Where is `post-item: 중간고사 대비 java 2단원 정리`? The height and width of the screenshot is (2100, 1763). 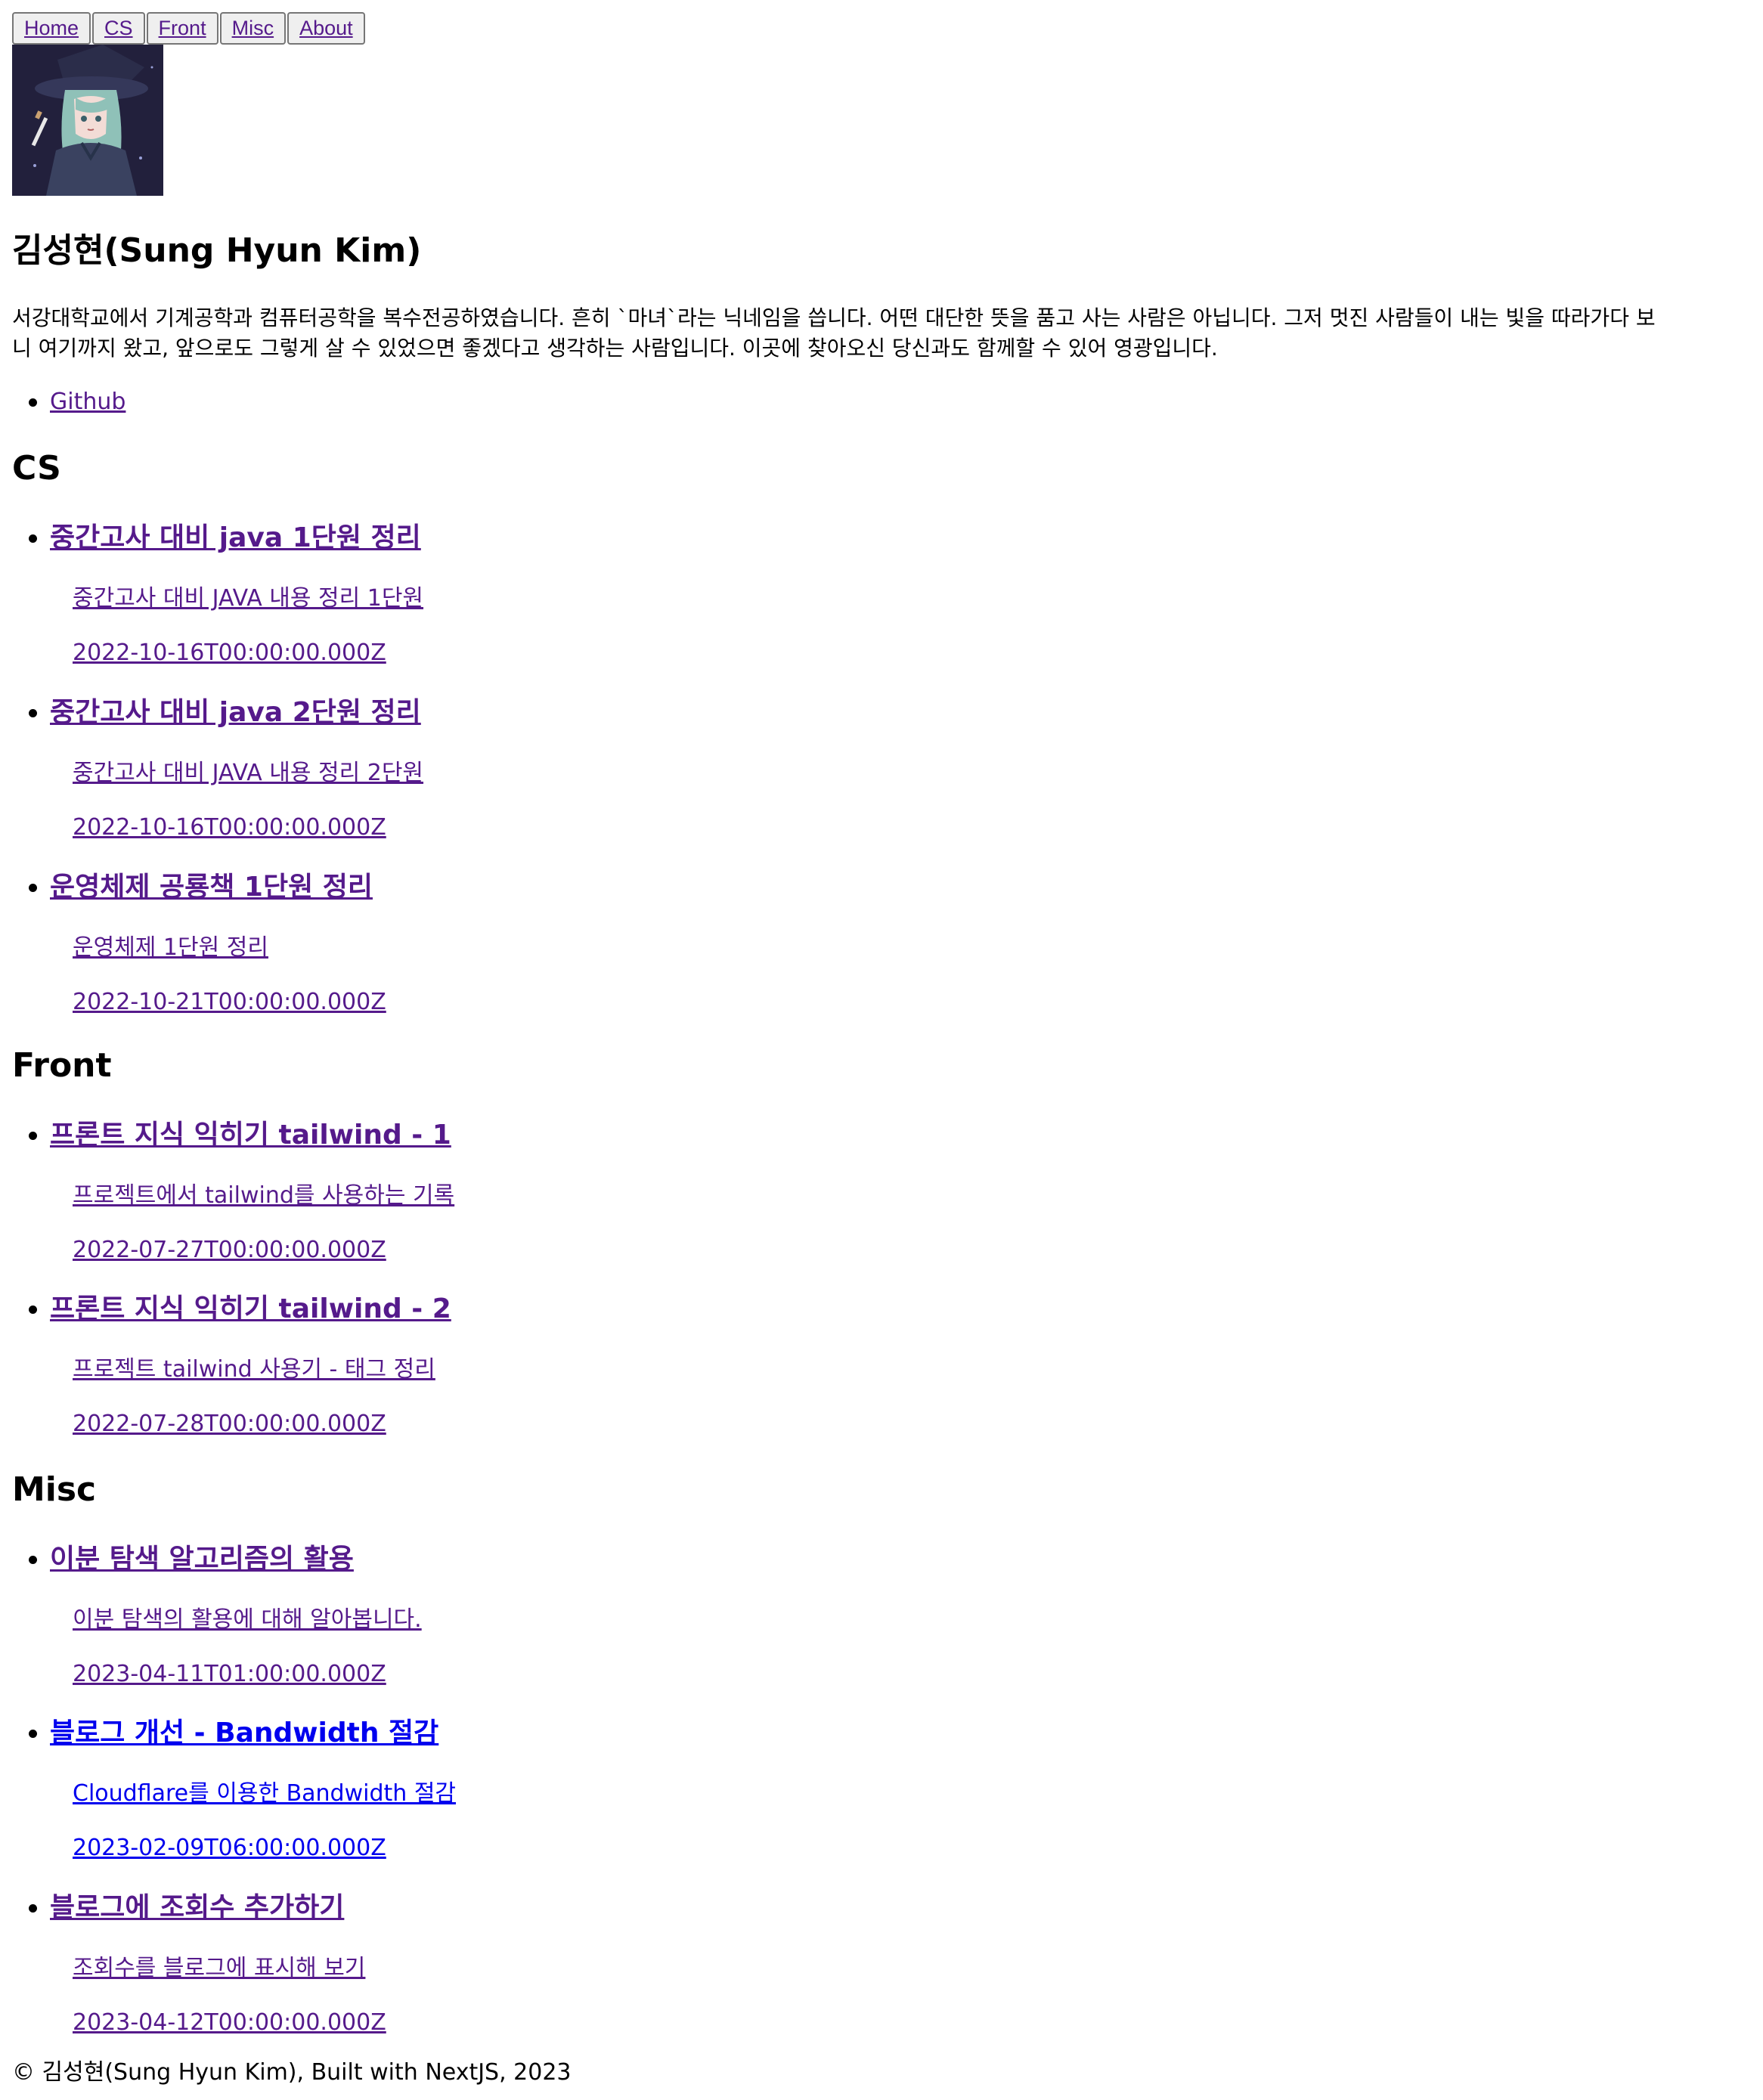
post-item: 중간고사 대비 java 2단원 정리 is located at coordinates (225, 713).